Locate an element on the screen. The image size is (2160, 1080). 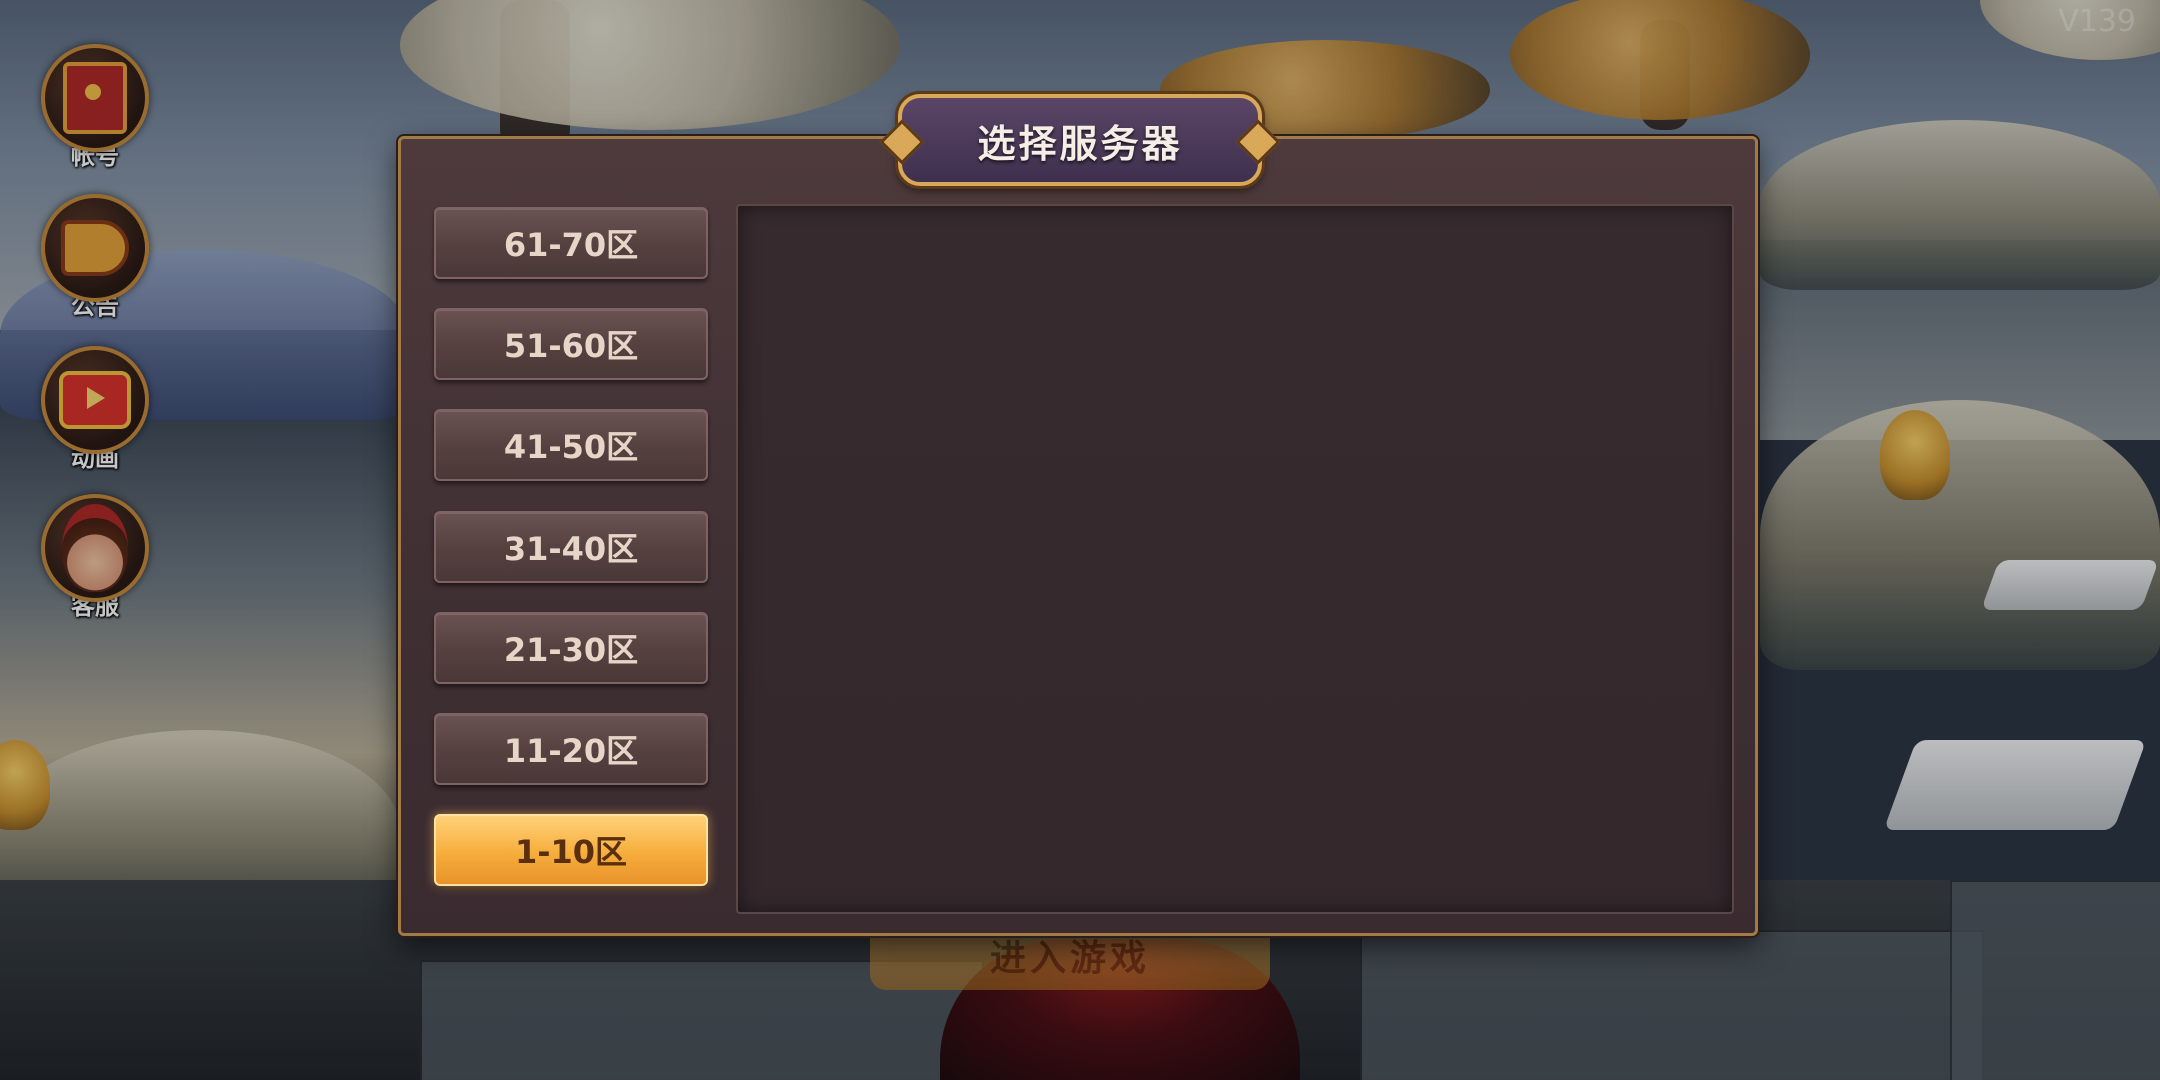
zone-tab-1-10: 1-10区 is located at coordinates (571, 850).